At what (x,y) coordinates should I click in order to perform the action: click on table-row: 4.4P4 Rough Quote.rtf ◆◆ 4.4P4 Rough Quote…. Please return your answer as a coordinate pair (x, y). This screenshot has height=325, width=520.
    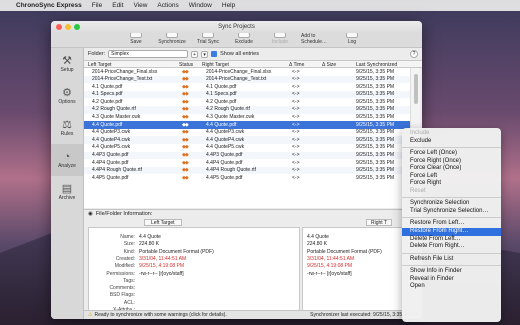
    Looking at the image, I should click on (247, 170).